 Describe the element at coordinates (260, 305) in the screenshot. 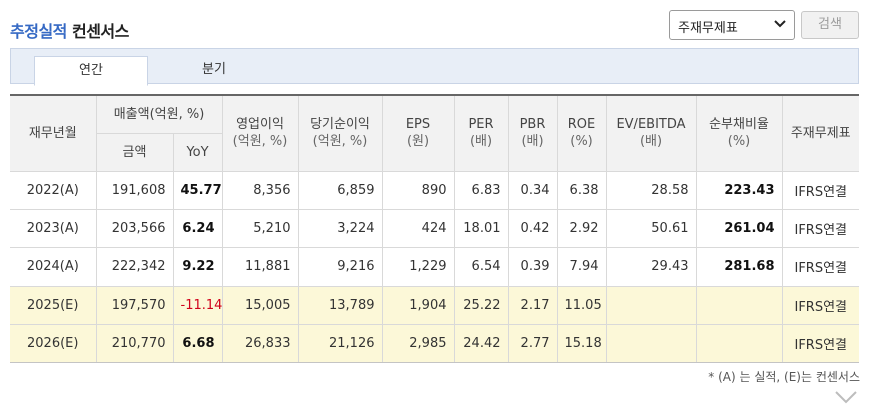

I see `cell-op-income: 15,005` at that location.